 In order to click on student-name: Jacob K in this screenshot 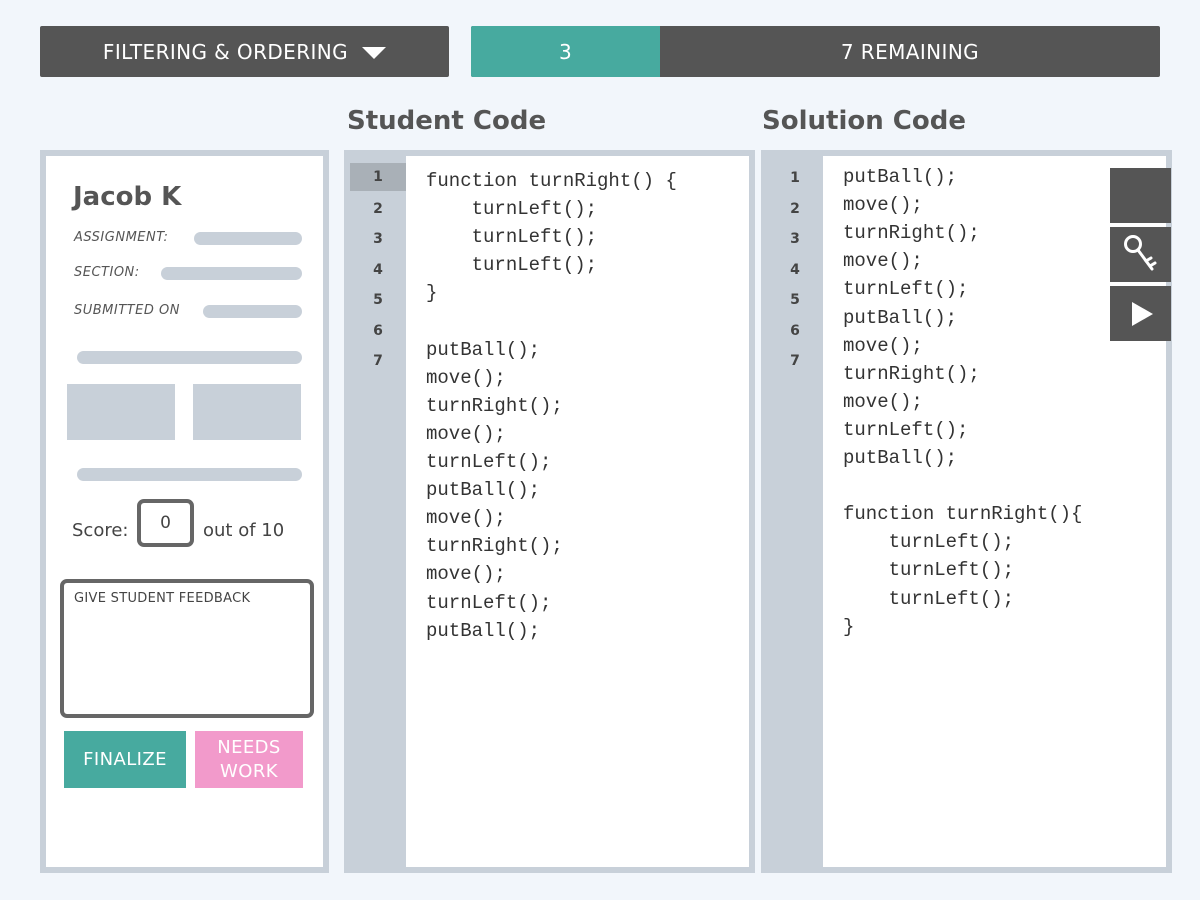, I will do `click(127, 197)`.